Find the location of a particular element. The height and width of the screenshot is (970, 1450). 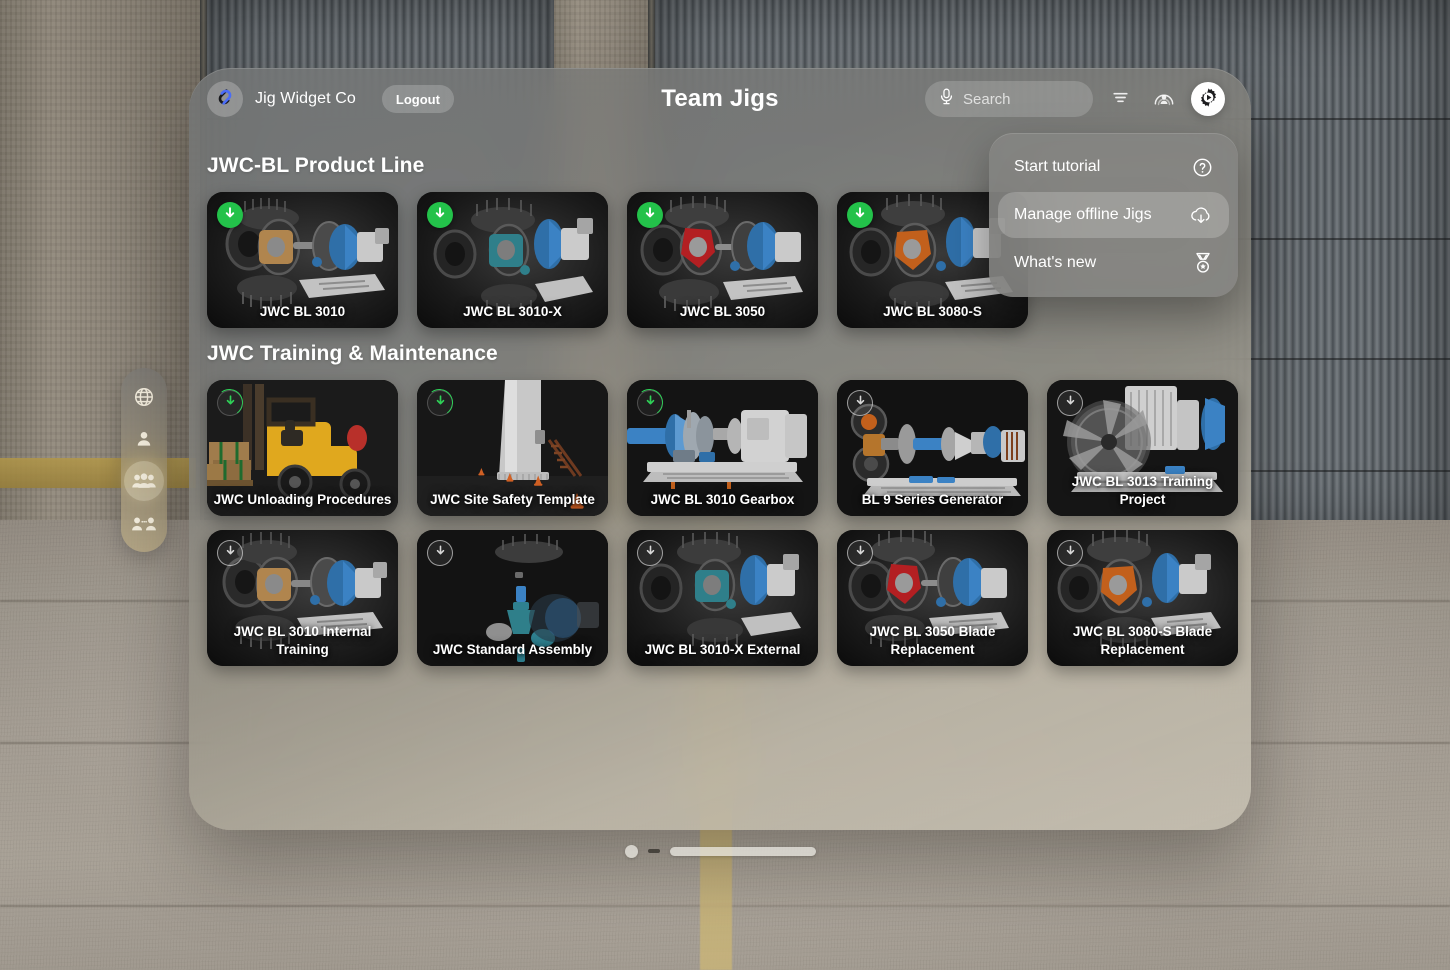

brand: Jig Widget Co Logout is located at coordinates (330, 99).